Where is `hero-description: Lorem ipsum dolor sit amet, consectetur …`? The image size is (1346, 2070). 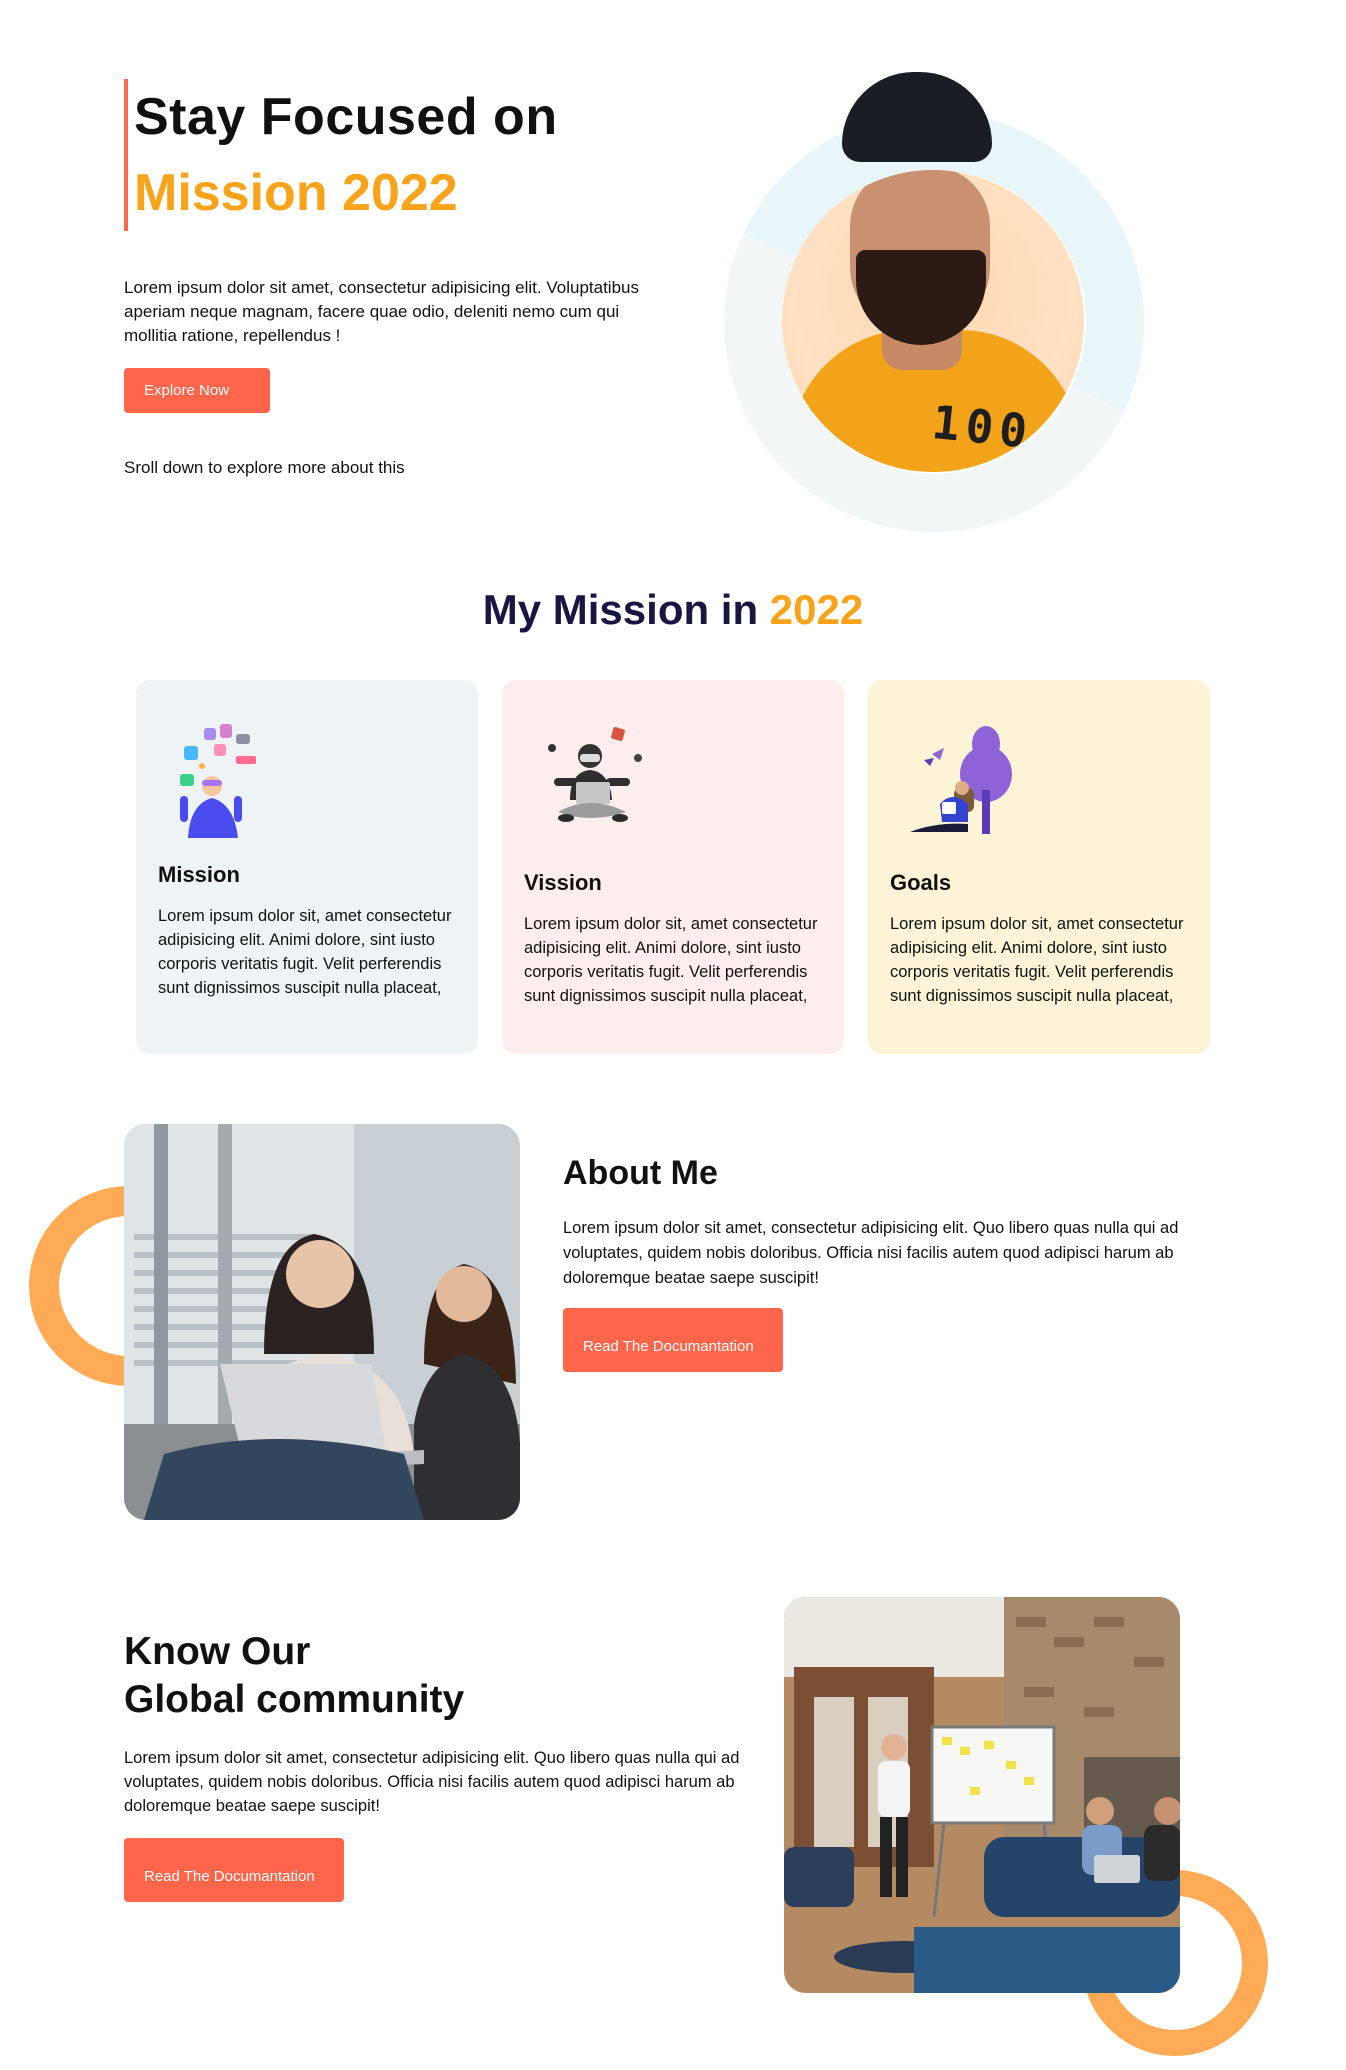 hero-description: Lorem ipsum dolor sit amet, consectetur … is located at coordinates (381, 311).